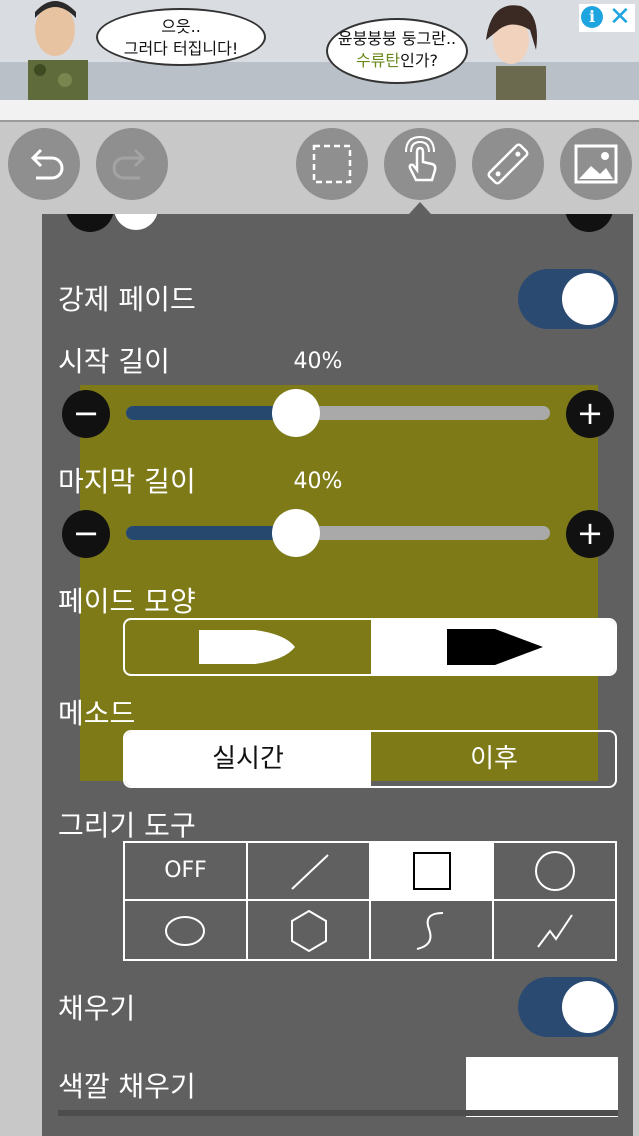 The width and height of the screenshot is (639, 1136). Describe the element at coordinates (318, 481) in the screenshot. I see `end-length-value: 40%` at that location.